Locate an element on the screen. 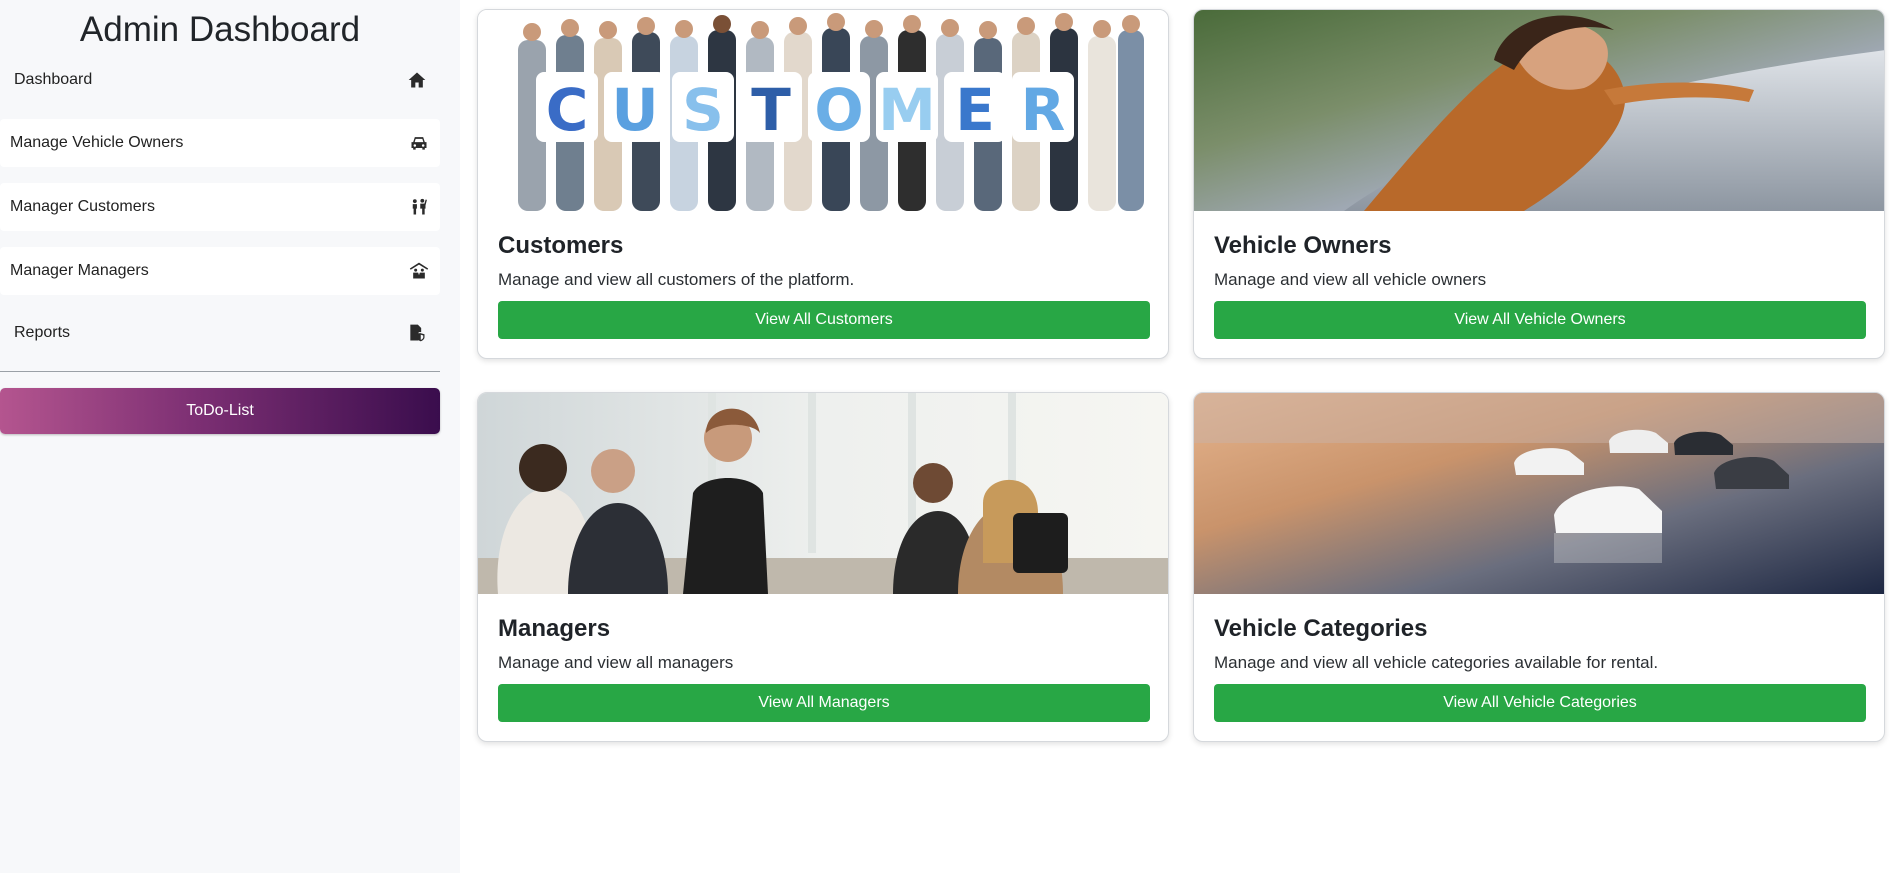 This screenshot has width=1898, height=873. home-icon is located at coordinates (417, 80).